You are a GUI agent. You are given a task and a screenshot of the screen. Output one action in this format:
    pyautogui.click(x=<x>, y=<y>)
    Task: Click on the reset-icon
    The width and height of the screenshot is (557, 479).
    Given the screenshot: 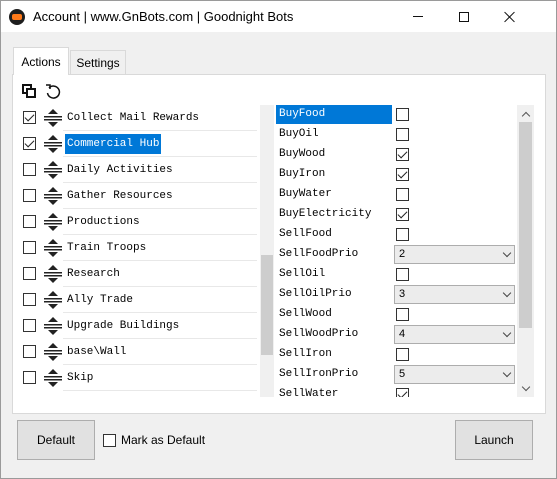 What is the action you would take?
    pyautogui.click(x=53, y=92)
    